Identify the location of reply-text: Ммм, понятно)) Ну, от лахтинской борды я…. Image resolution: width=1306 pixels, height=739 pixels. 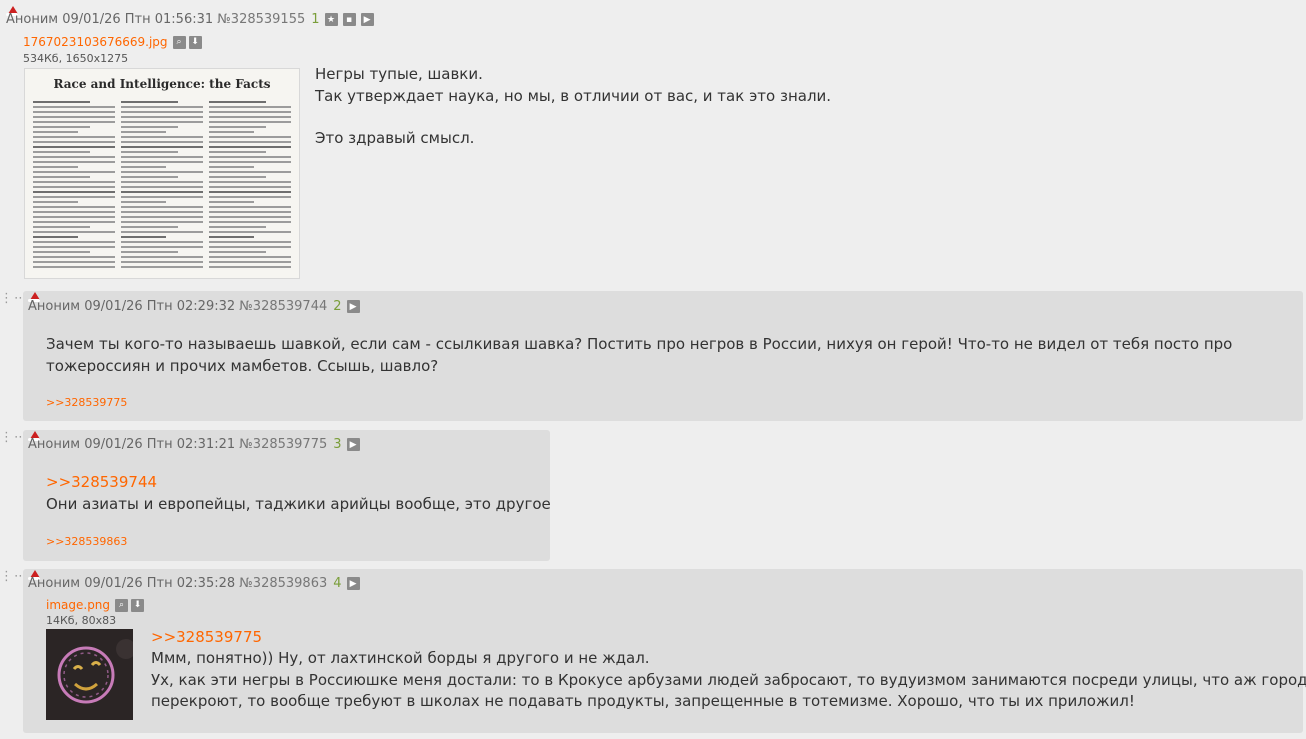
(400, 658).